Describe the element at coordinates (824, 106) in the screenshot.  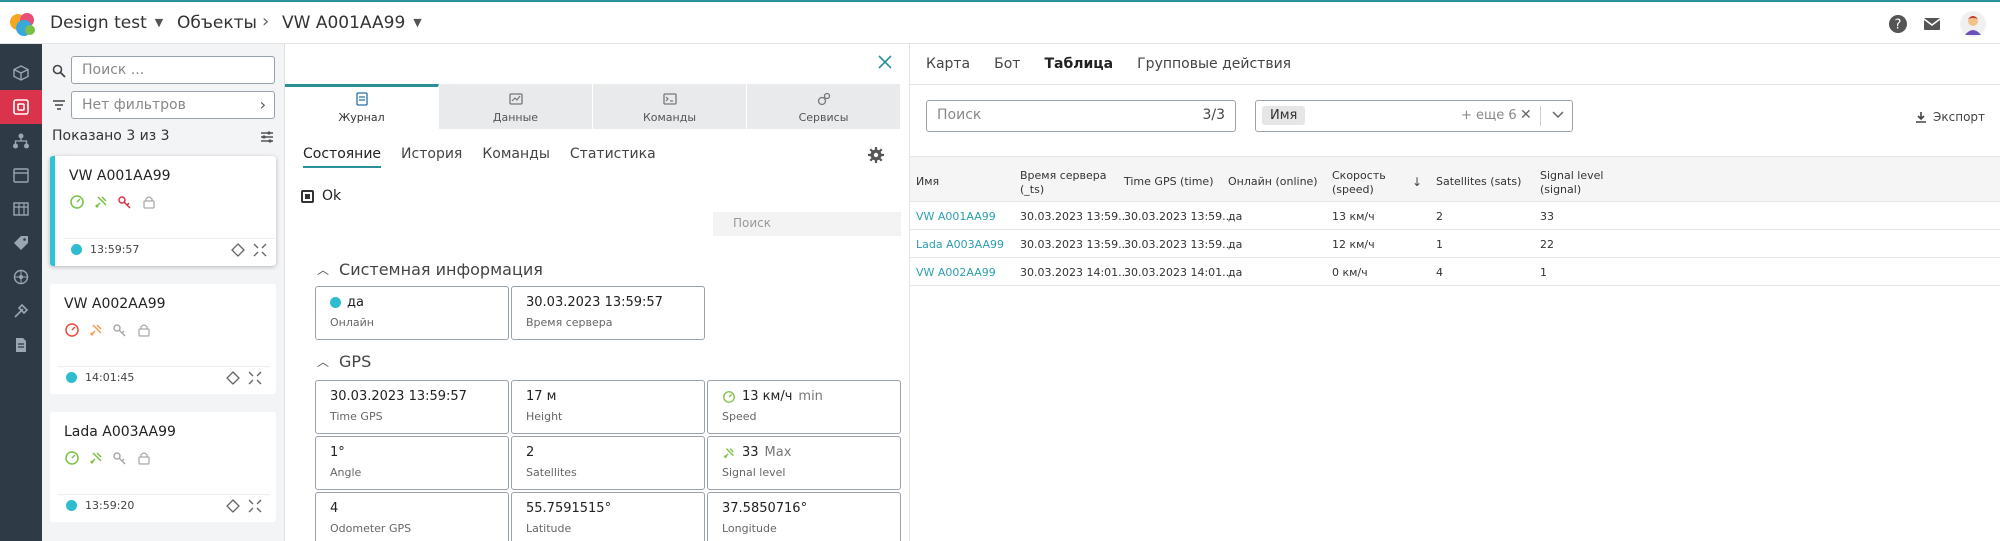
I see `tab-services: Сервисы` at that location.